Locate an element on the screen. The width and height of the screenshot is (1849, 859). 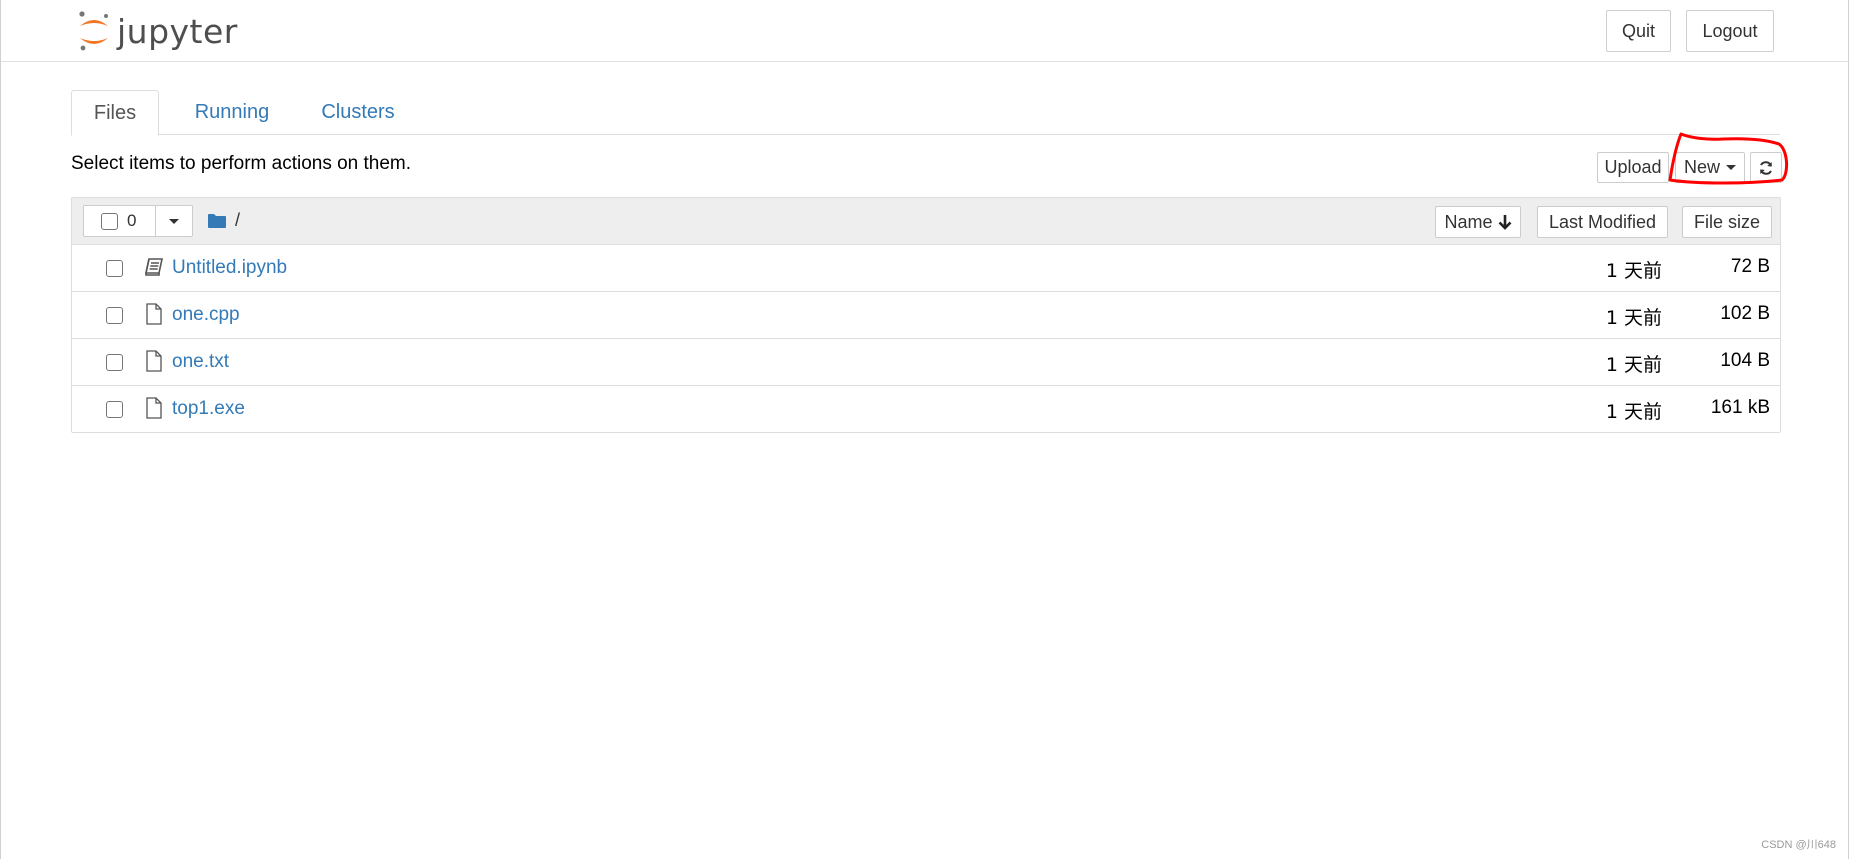
file-name-link: one.txt is located at coordinates (200, 362).